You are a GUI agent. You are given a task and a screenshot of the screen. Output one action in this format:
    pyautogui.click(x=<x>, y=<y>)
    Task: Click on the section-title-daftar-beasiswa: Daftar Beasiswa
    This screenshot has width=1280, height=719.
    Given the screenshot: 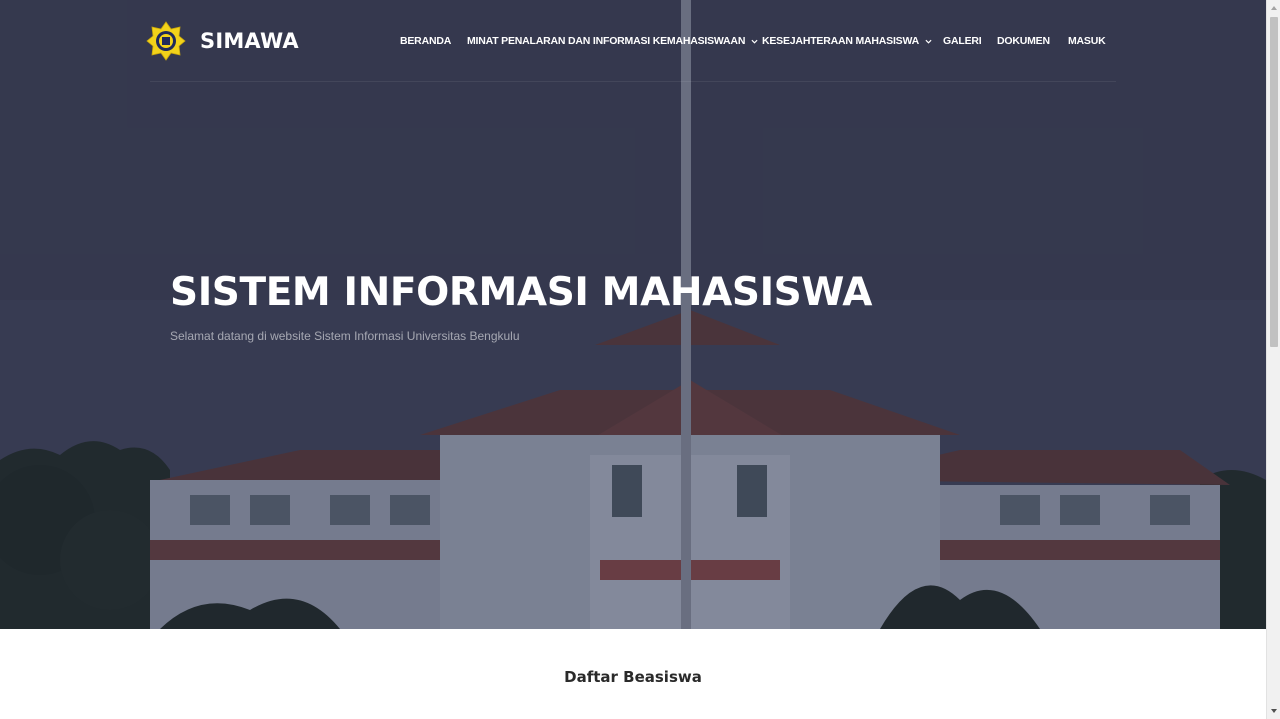 What is the action you would take?
    pyautogui.click(x=633, y=677)
    